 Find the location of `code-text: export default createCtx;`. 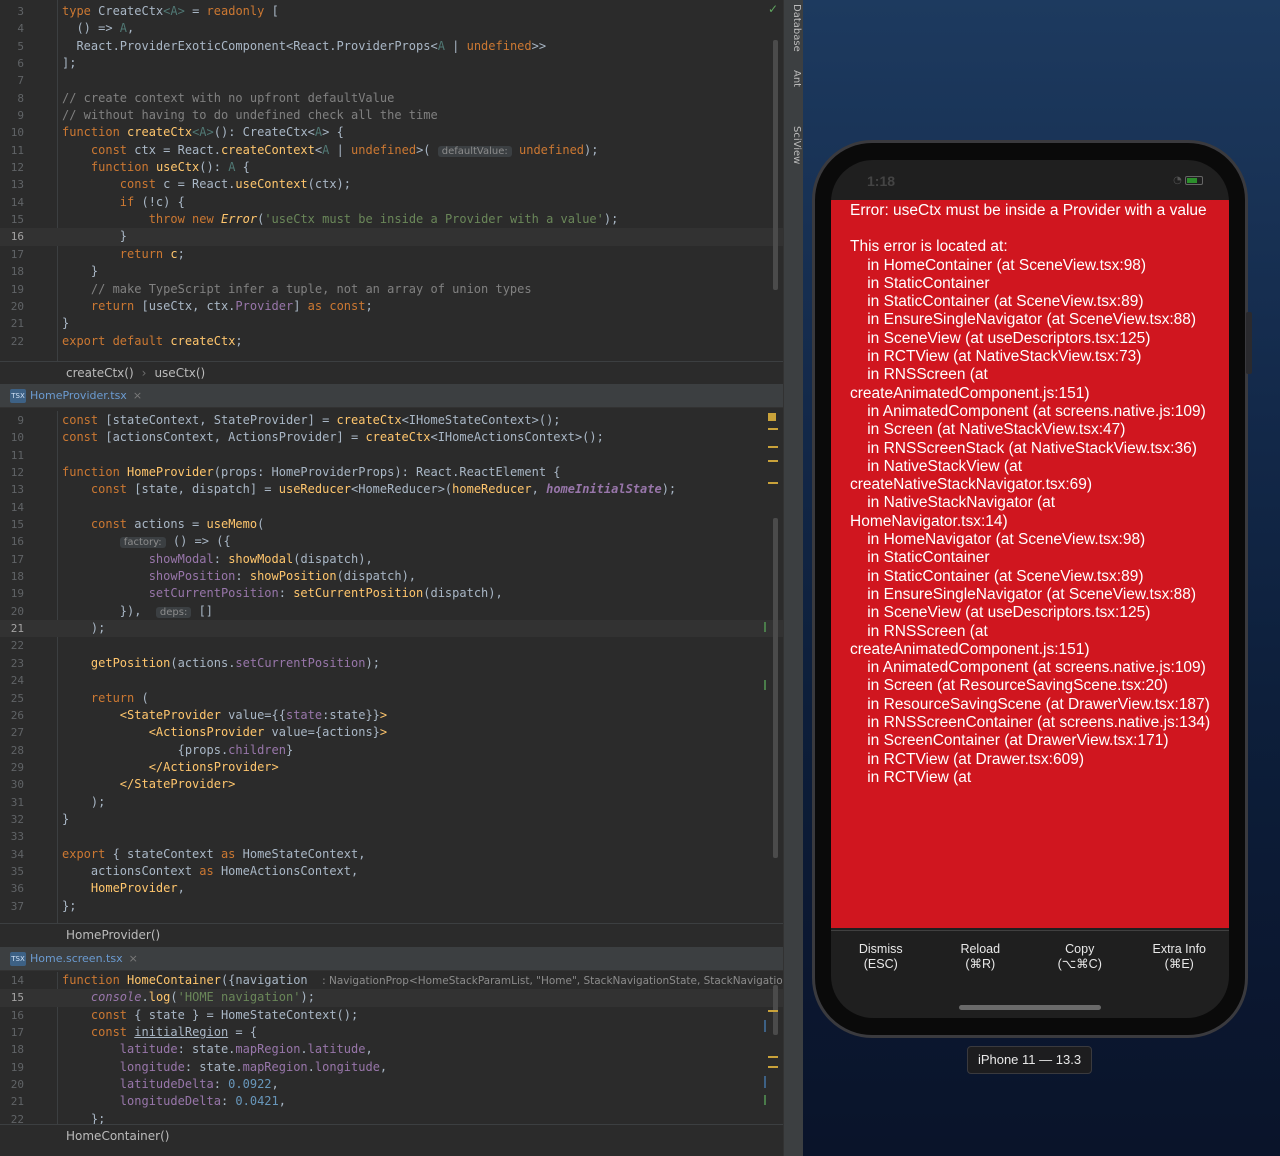

code-text: export default createCtx; is located at coordinates (152, 341).